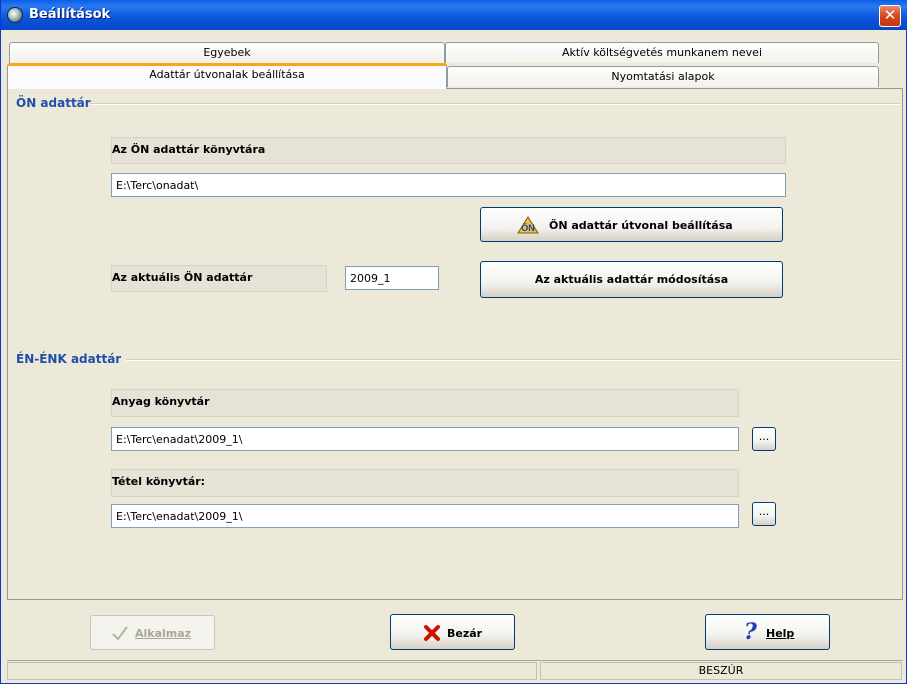 The image size is (907, 684). What do you see at coordinates (513, 360) in the screenshot?
I see `enenk-group-divider` at bounding box center [513, 360].